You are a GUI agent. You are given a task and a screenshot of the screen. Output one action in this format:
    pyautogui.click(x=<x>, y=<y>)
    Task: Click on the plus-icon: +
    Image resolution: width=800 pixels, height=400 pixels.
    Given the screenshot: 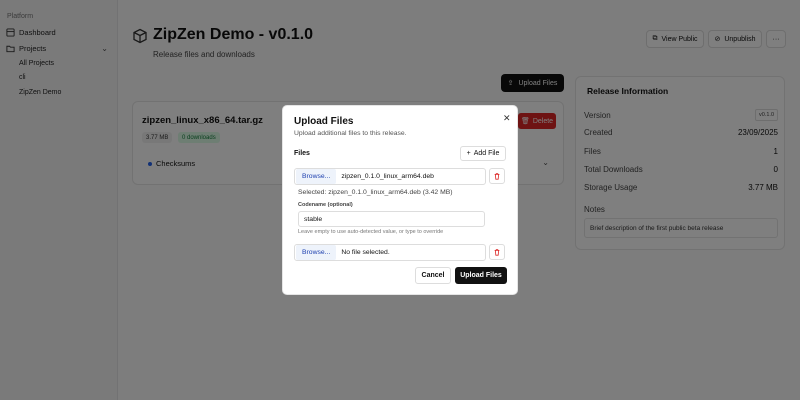 What is the action you would take?
    pyautogui.click(x=468, y=153)
    